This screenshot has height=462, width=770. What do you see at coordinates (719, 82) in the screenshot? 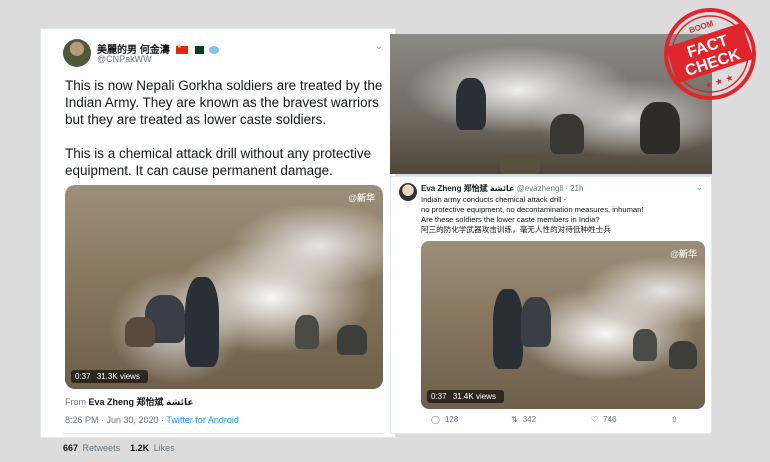
I see `stamp-stars: ★ ★ ★` at bounding box center [719, 82].